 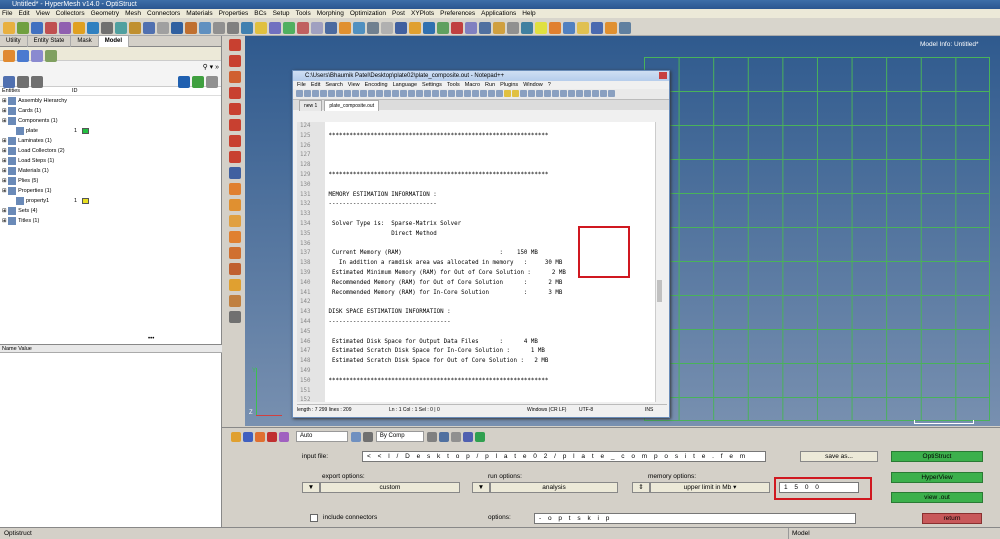 What do you see at coordinates (479, 437) in the screenshot?
I see `model-icon` at bounding box center [479, 437].